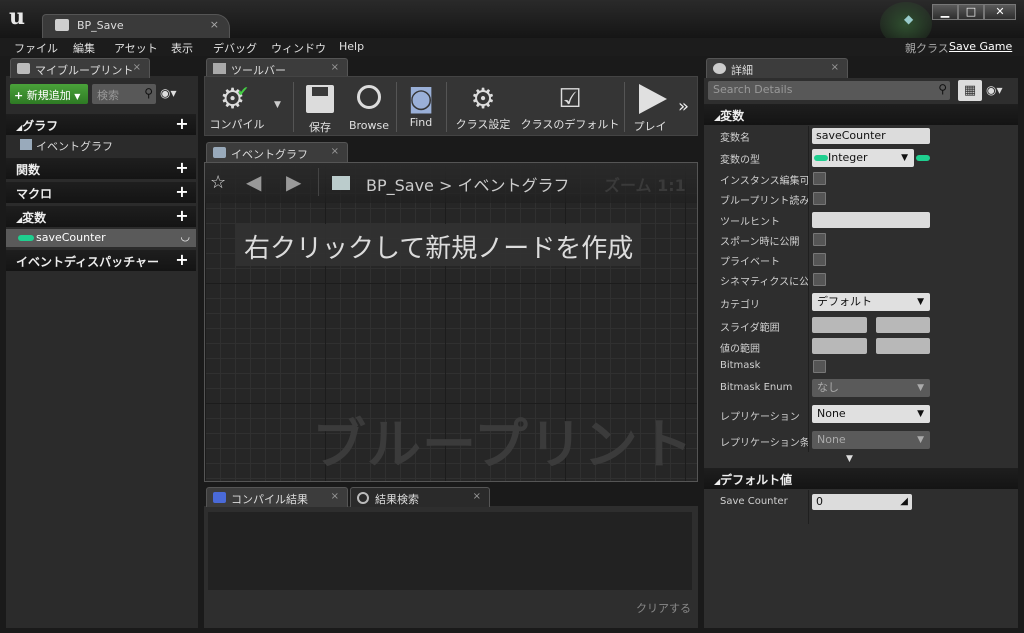  I want to click on drag-resize-icon: ◢, so click(904, 502).